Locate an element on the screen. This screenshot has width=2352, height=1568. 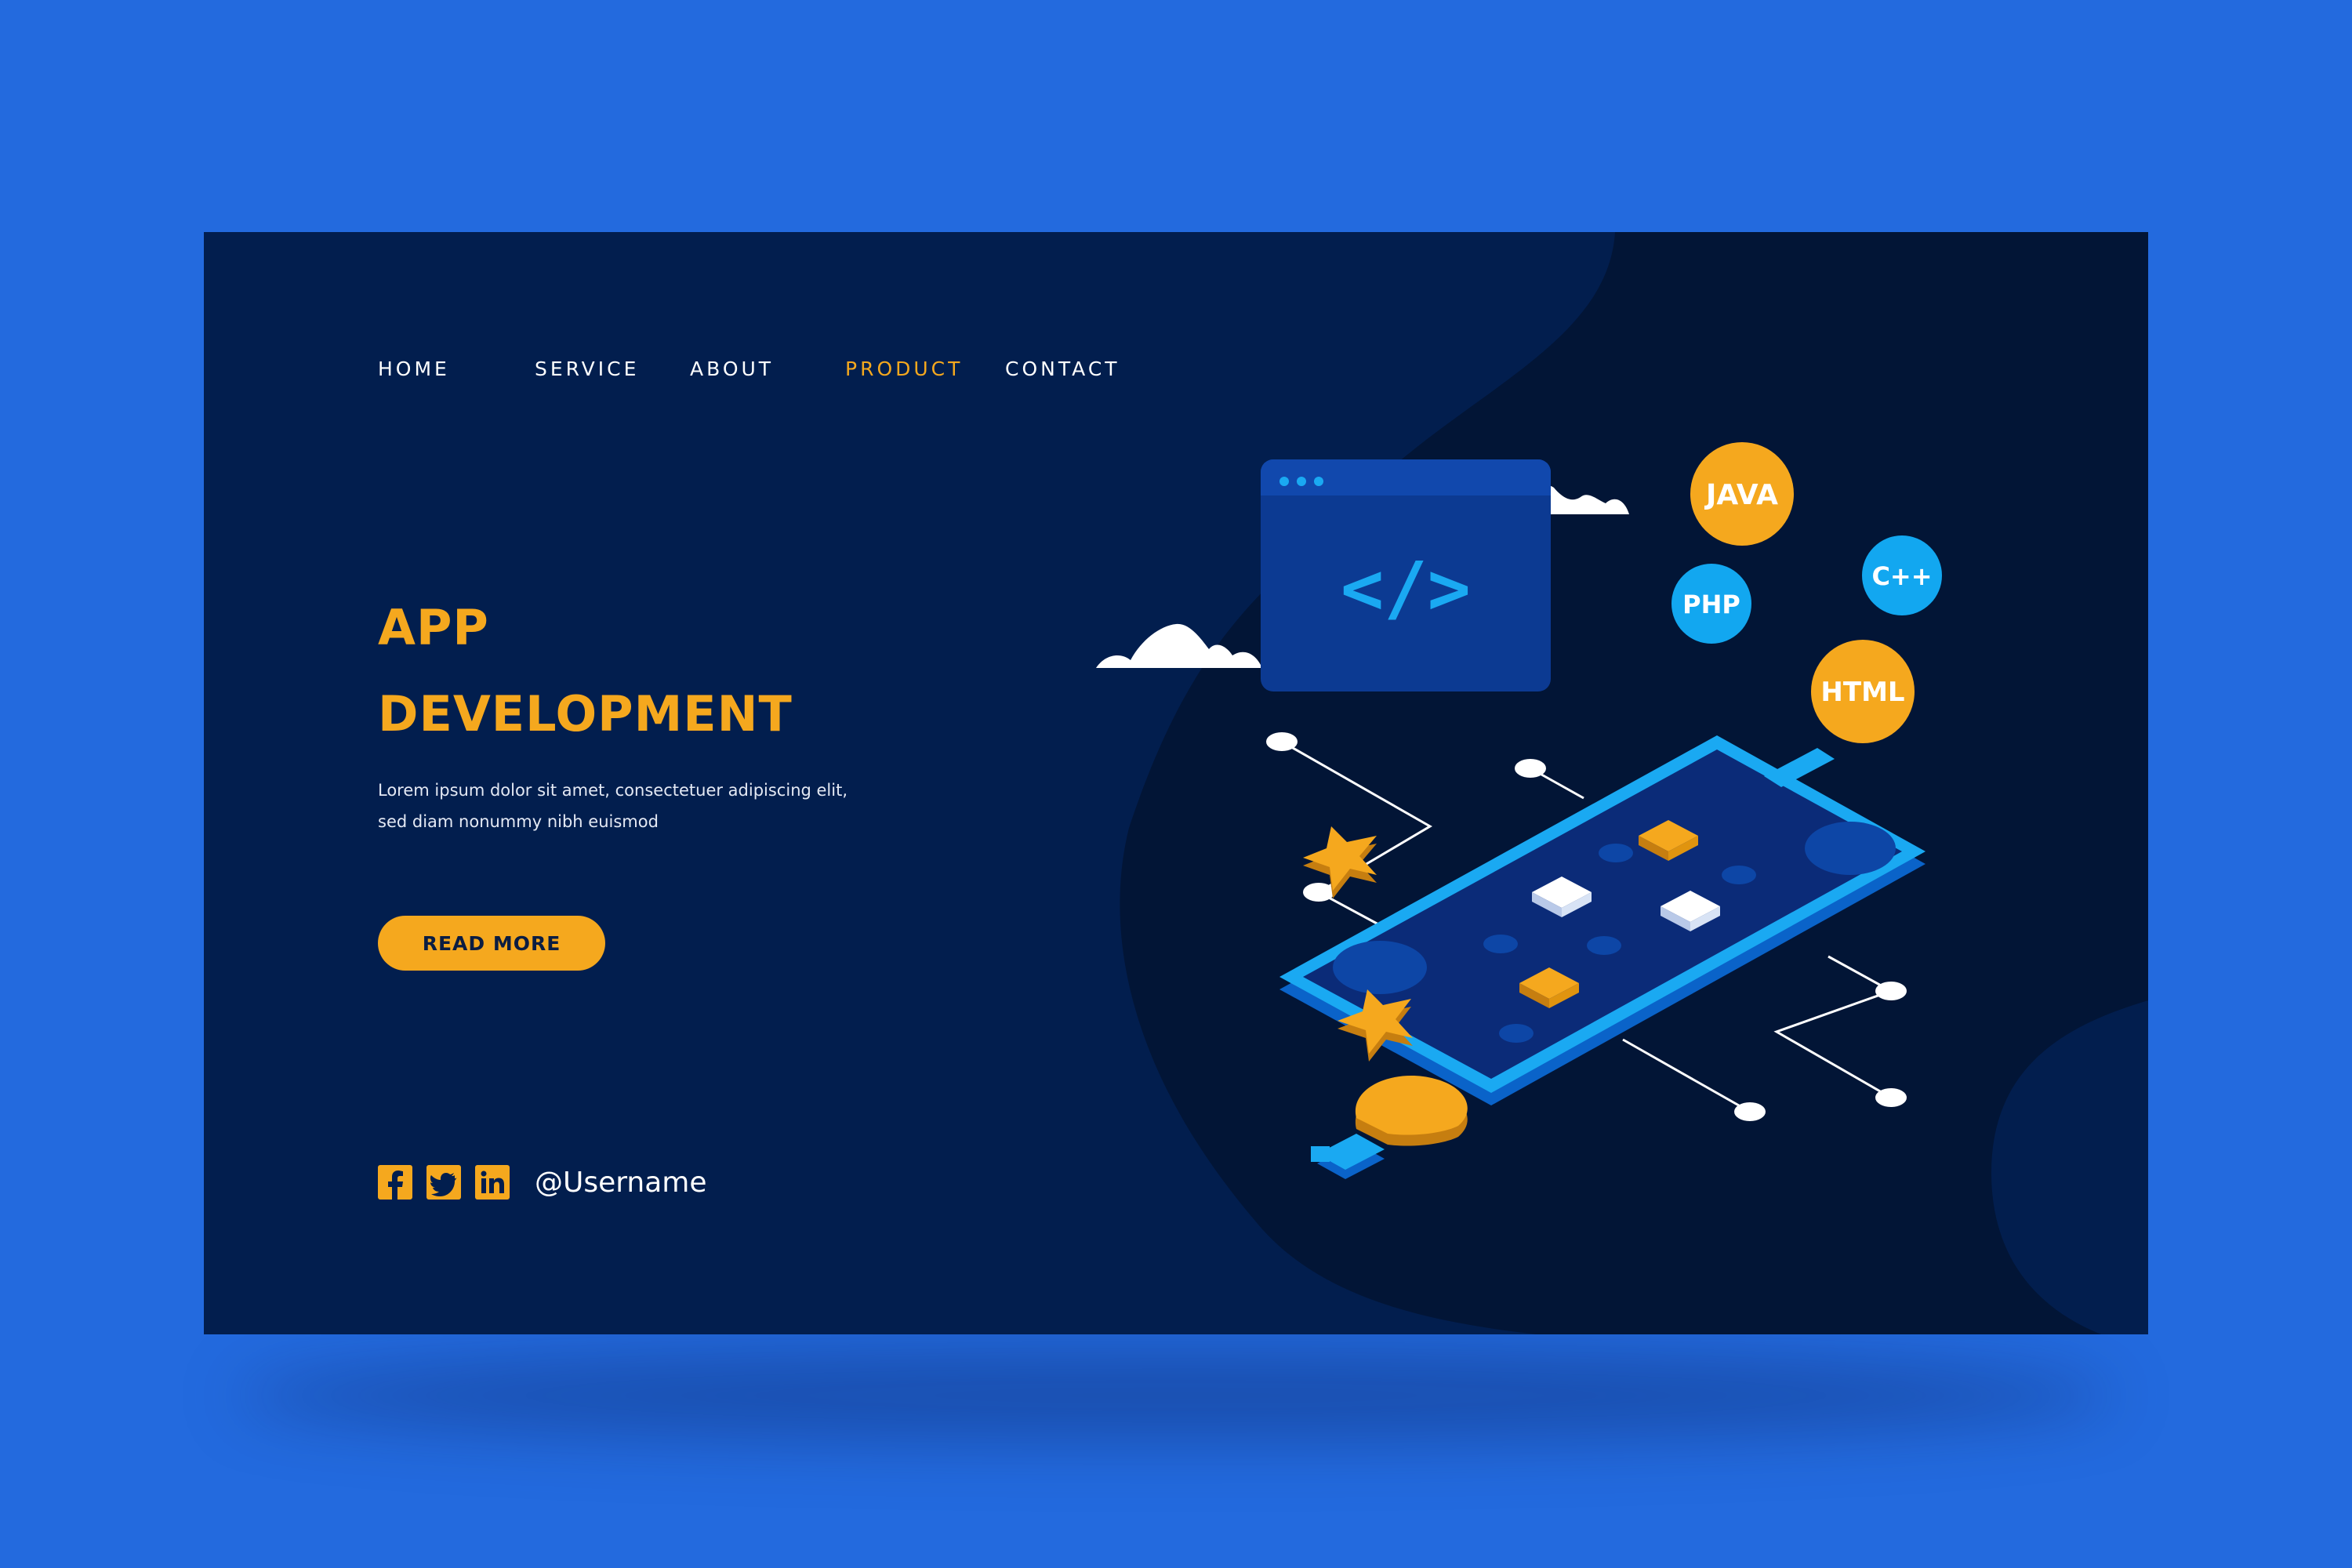
html-label: HTML is located at coordinates (1862, 692).